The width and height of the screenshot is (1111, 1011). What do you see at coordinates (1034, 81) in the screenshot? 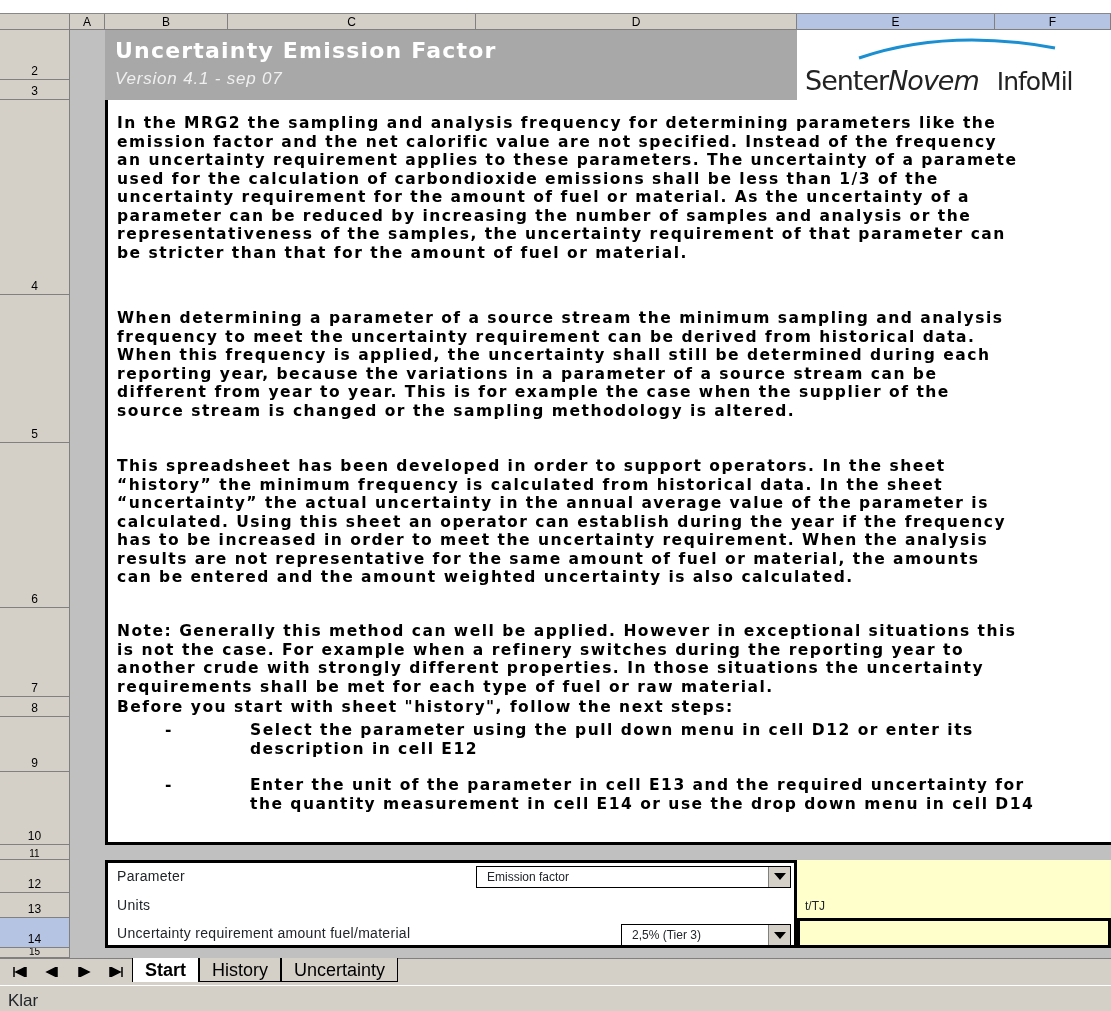
I see `logo-text: InfoMil` at bounding box center [1034, 81].